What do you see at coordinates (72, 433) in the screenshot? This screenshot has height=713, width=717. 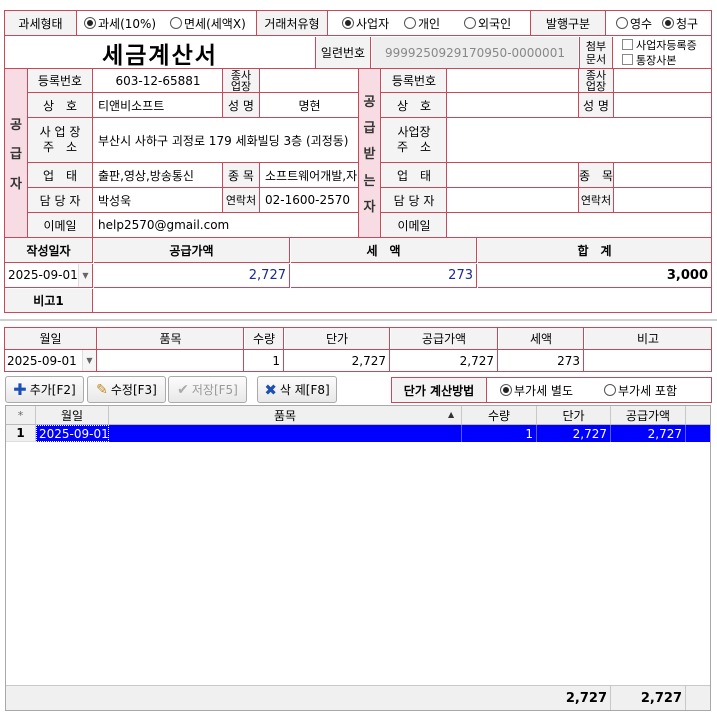 I see `grid-cell-date: 2025-09-01` at bounding box center [72, 433].